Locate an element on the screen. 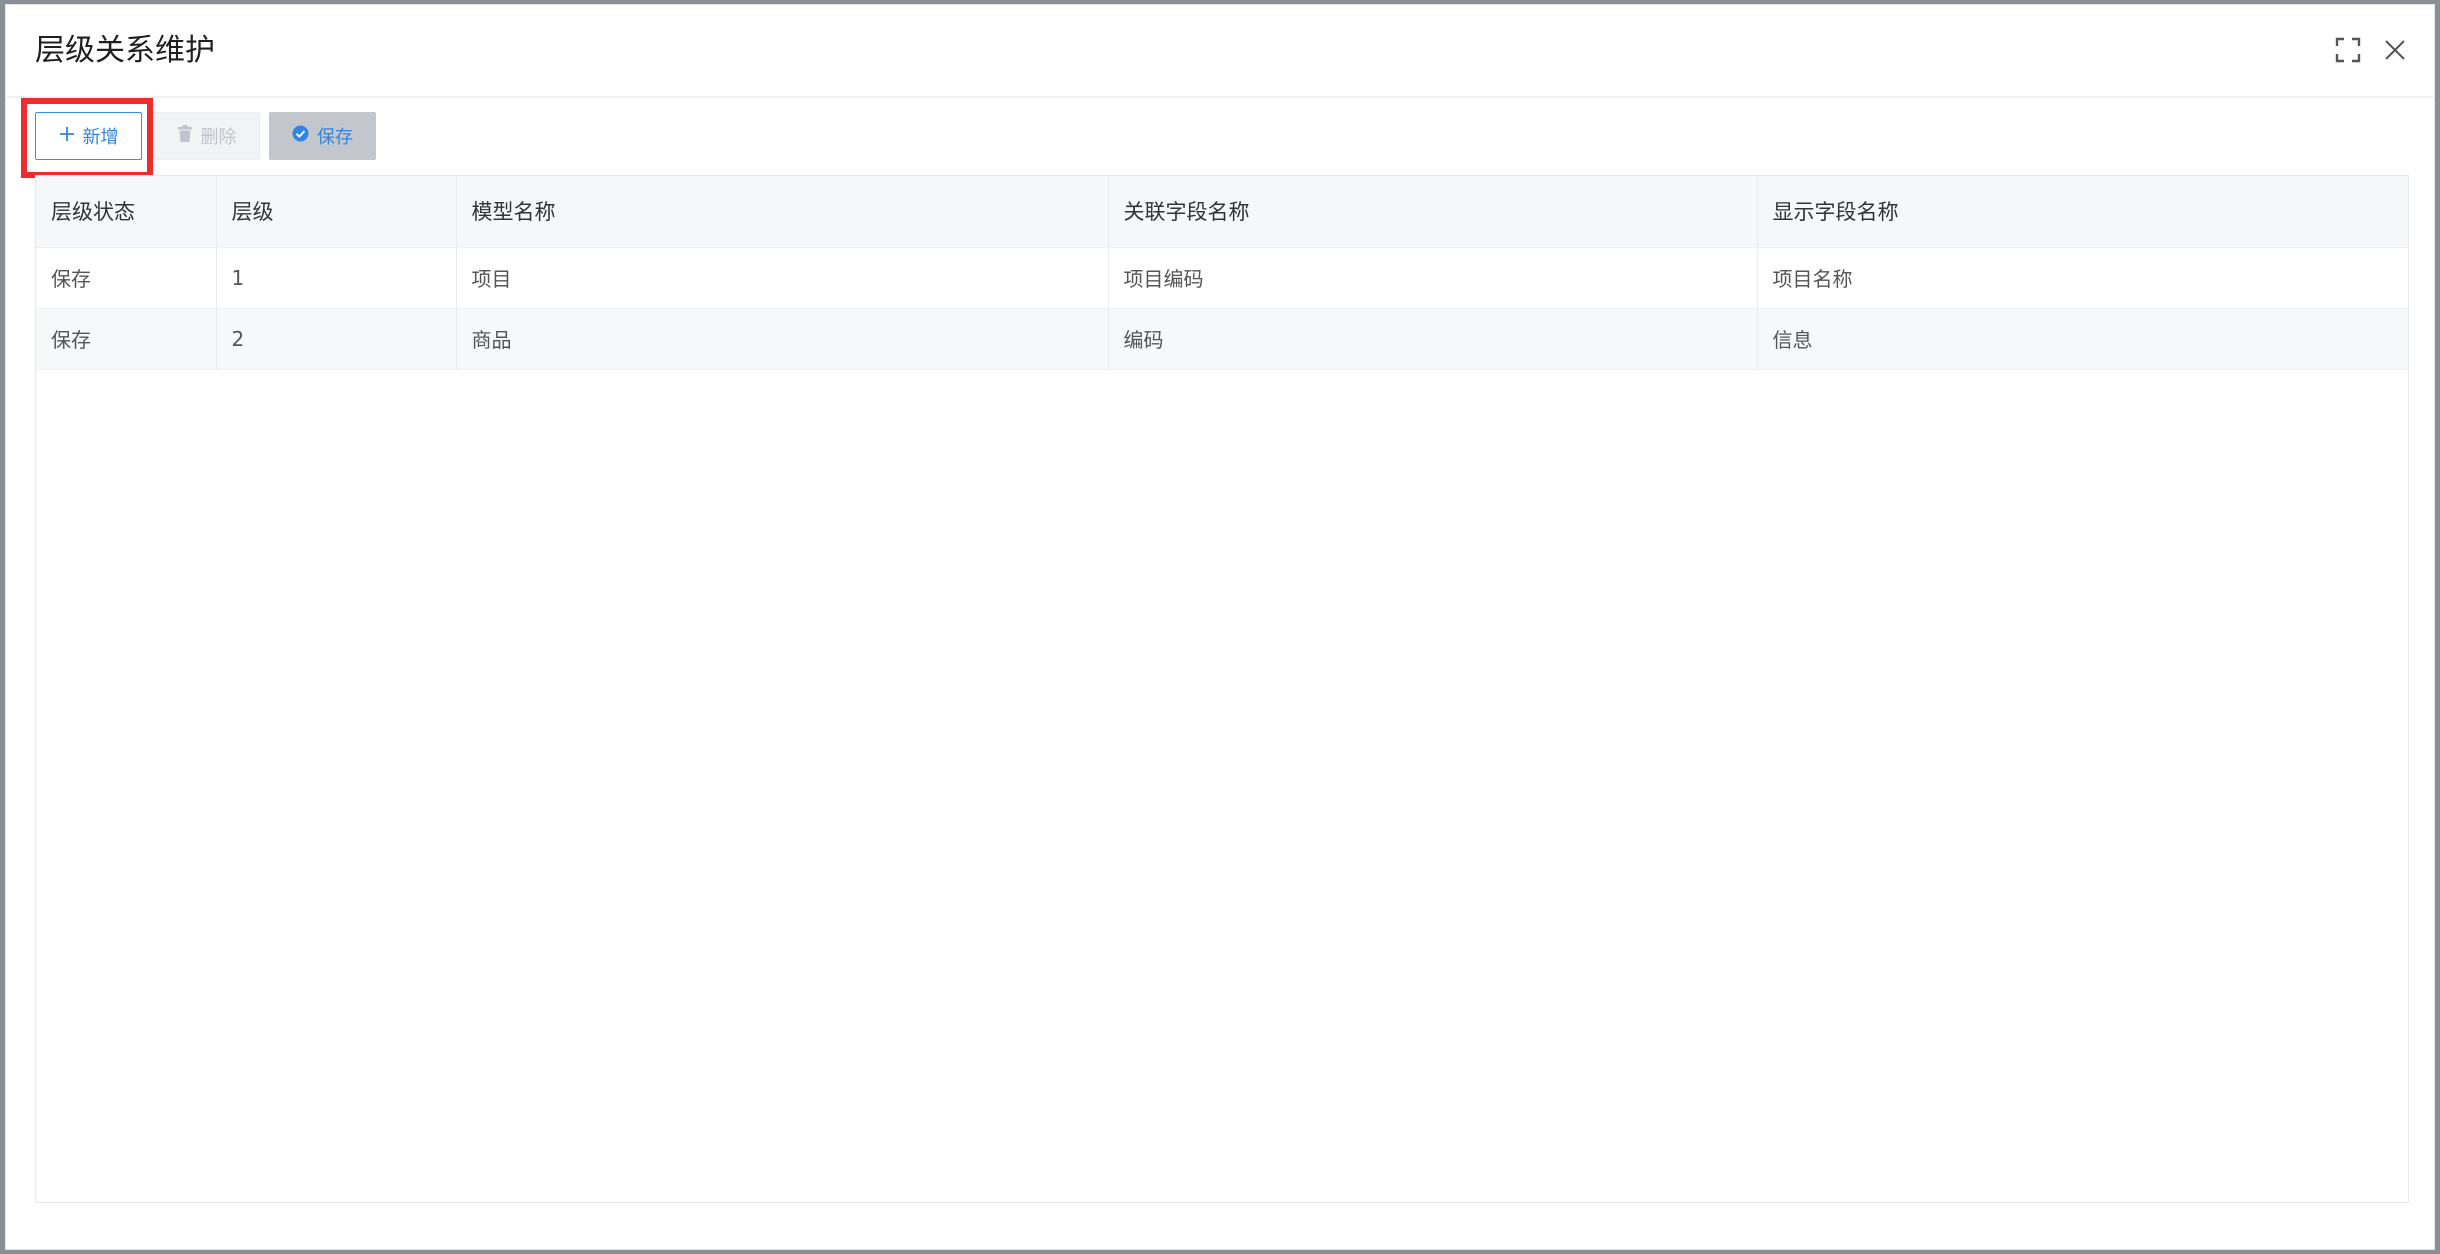  delete-button: 删除 is located at coordinates (206, 136).